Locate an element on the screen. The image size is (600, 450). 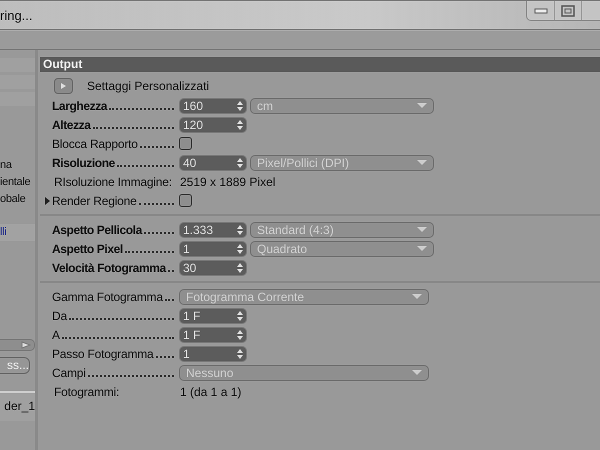
field-label: Aspetto Pellicola is located at coordinates (97, 230).